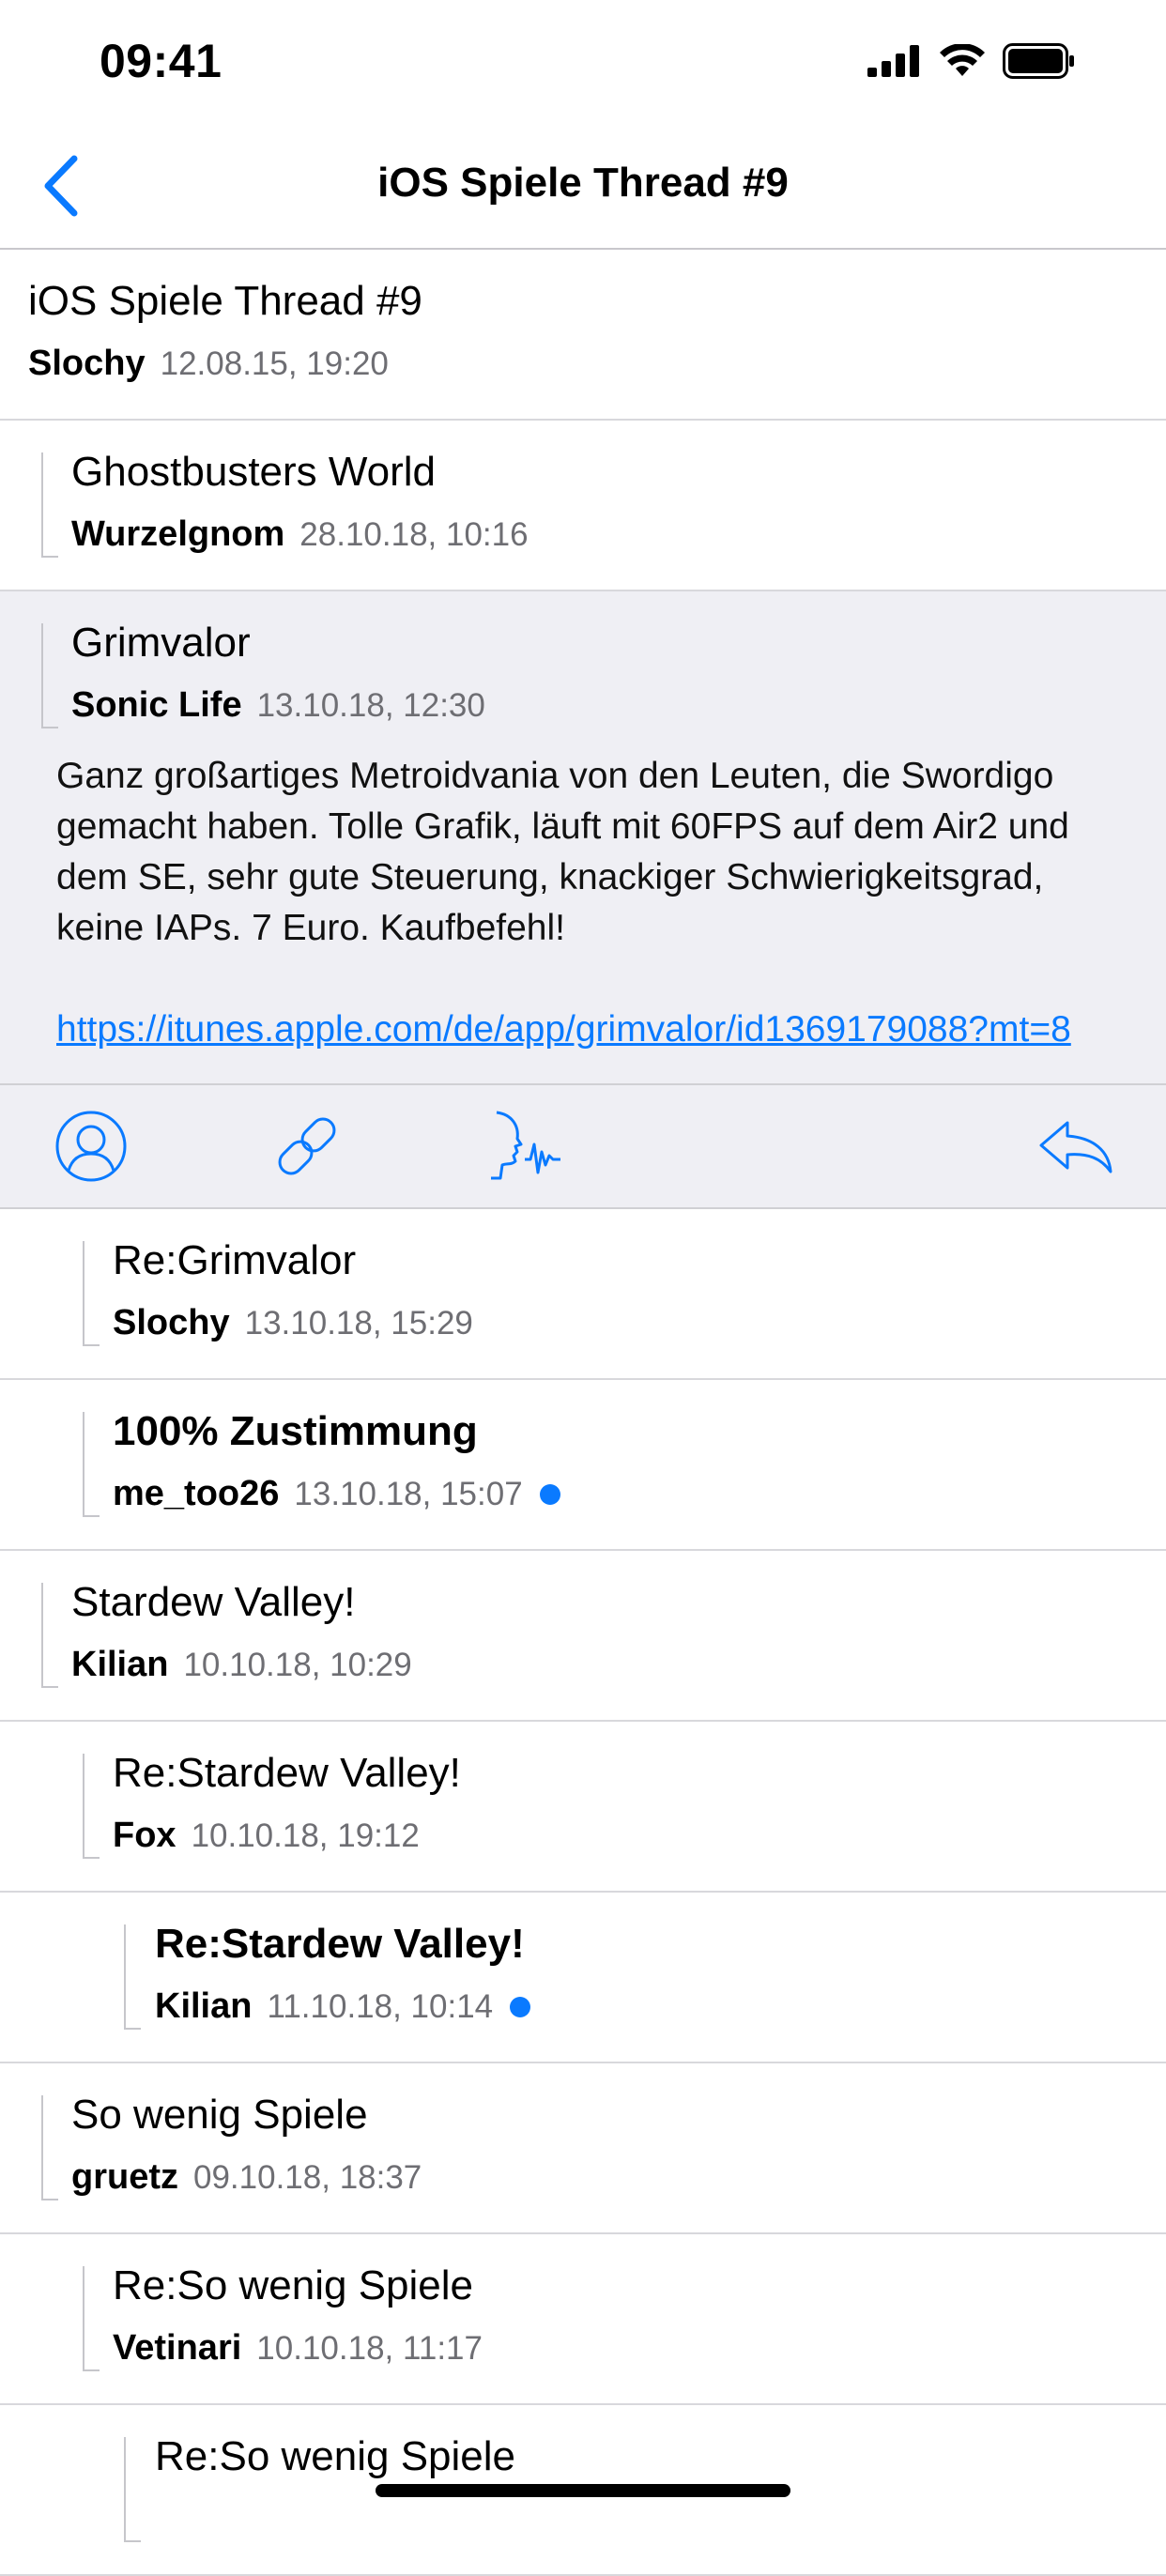 The height and width of the screenshot is (2576, 1166). I want to click on post-action-bar, so click(583, 1145).